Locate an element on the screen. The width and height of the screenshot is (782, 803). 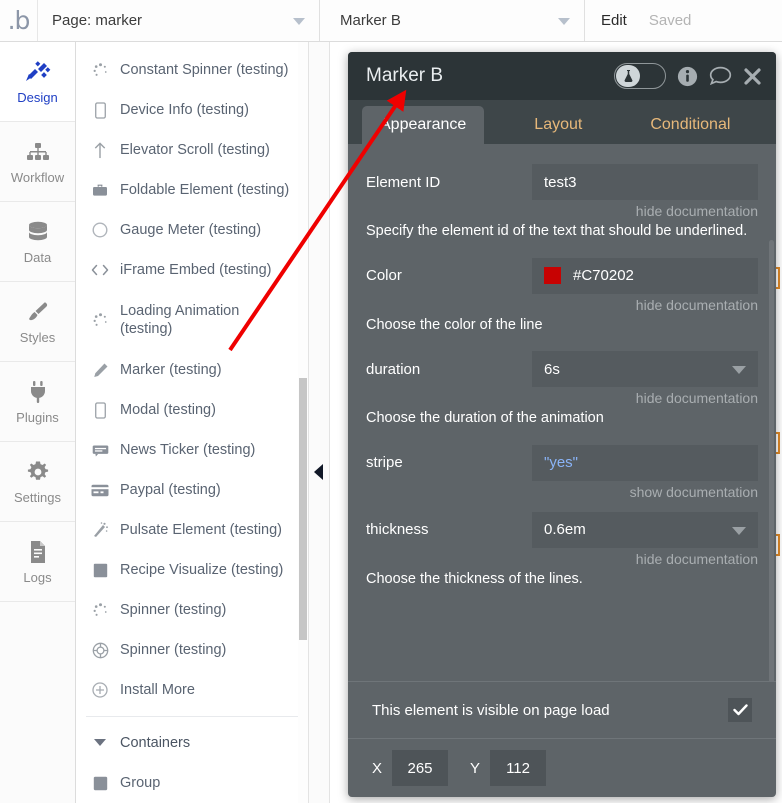
list-item-label: Loading Animation (testing) is located at coordinates (180, 319).